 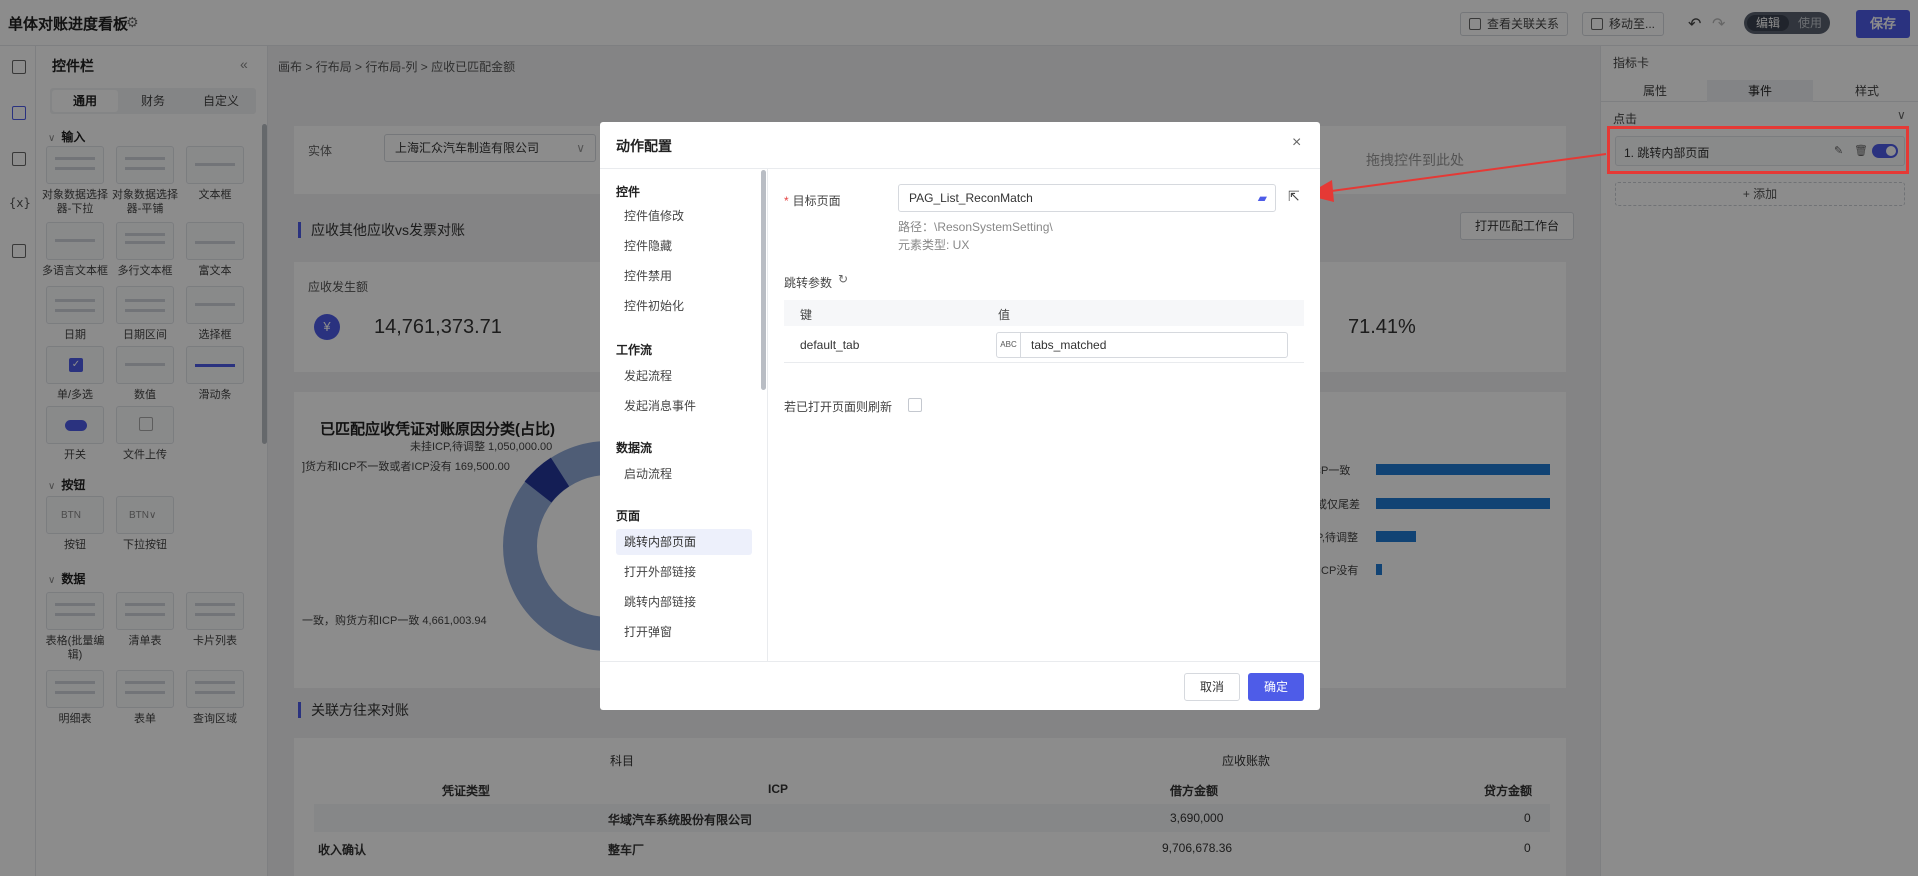 I want to click on action-message-event: 发起消息事件, so click(x=684, y=406).